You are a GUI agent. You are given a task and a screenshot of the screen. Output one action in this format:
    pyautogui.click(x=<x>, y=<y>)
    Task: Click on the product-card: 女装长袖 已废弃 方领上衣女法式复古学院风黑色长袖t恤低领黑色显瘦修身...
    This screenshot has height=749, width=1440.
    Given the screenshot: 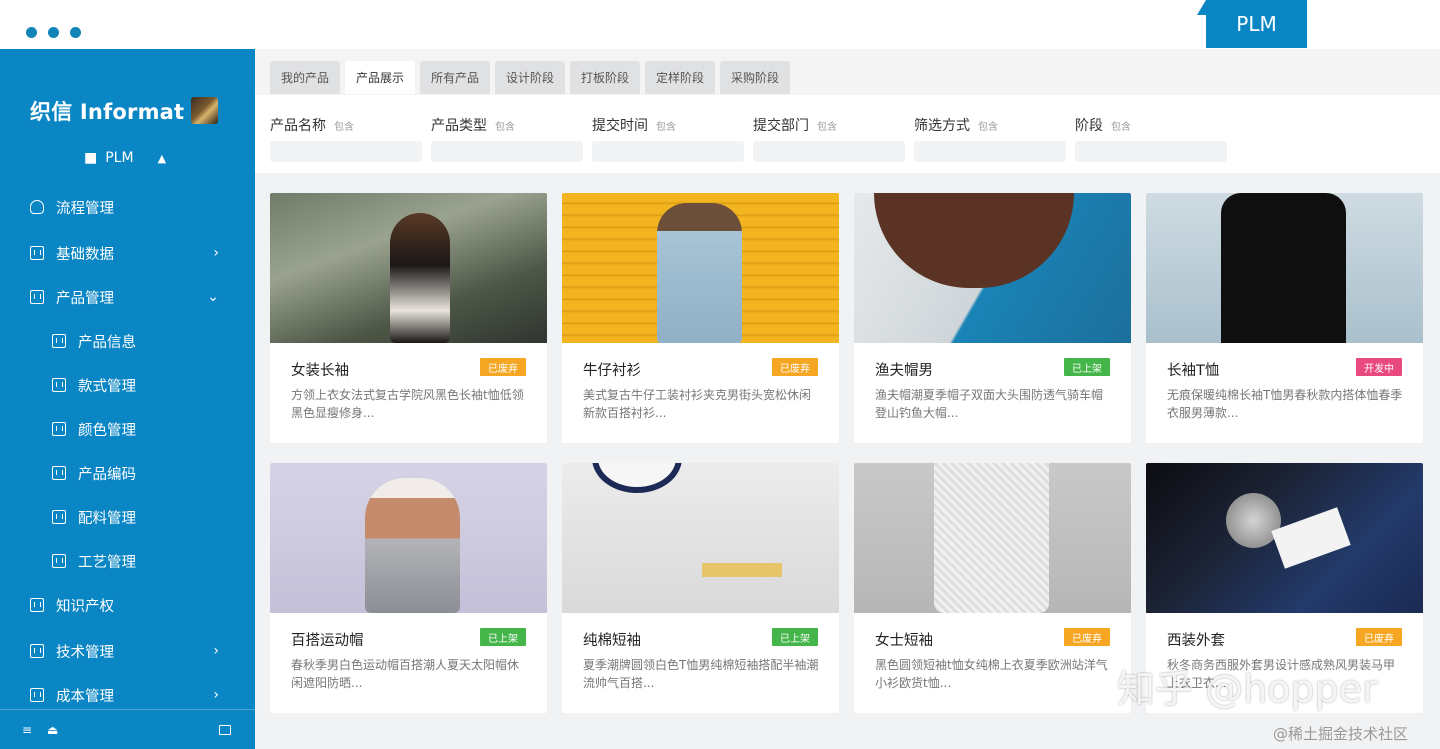 What is the action you would take?
    pyautogui.click(x=408, y=318)
    